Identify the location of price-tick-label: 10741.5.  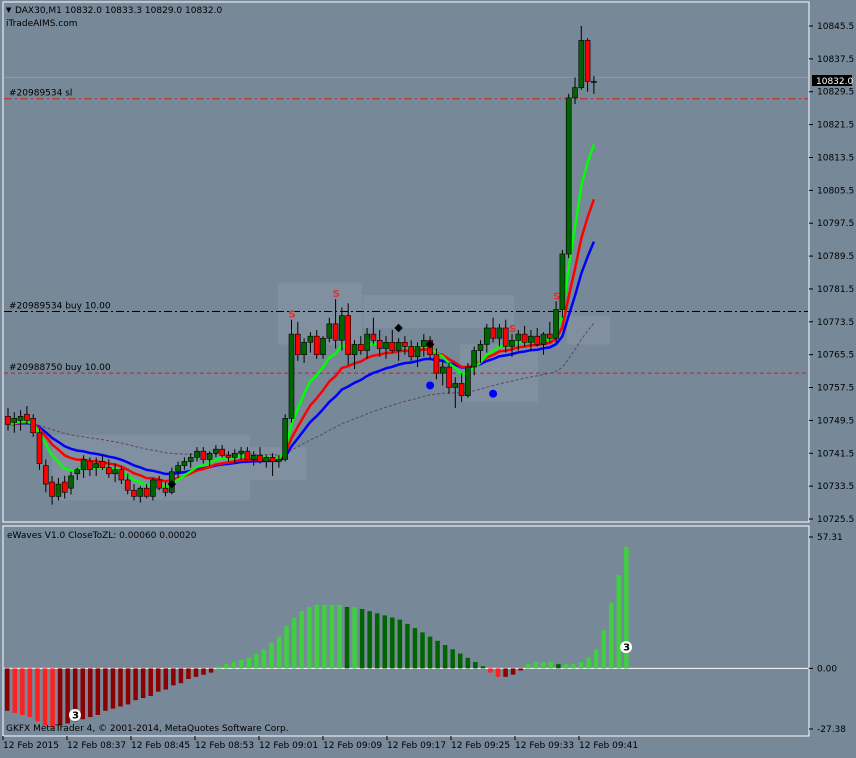
(835, 454).